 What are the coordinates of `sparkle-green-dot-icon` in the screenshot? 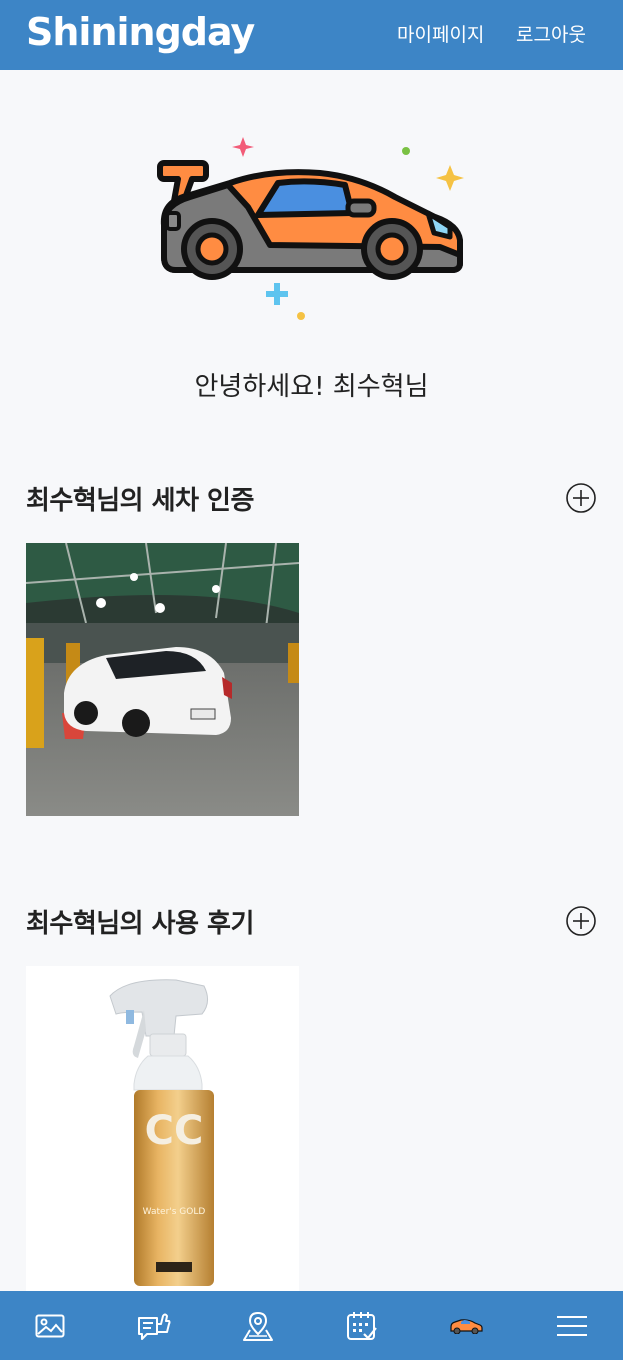 It's located at (406, 151).